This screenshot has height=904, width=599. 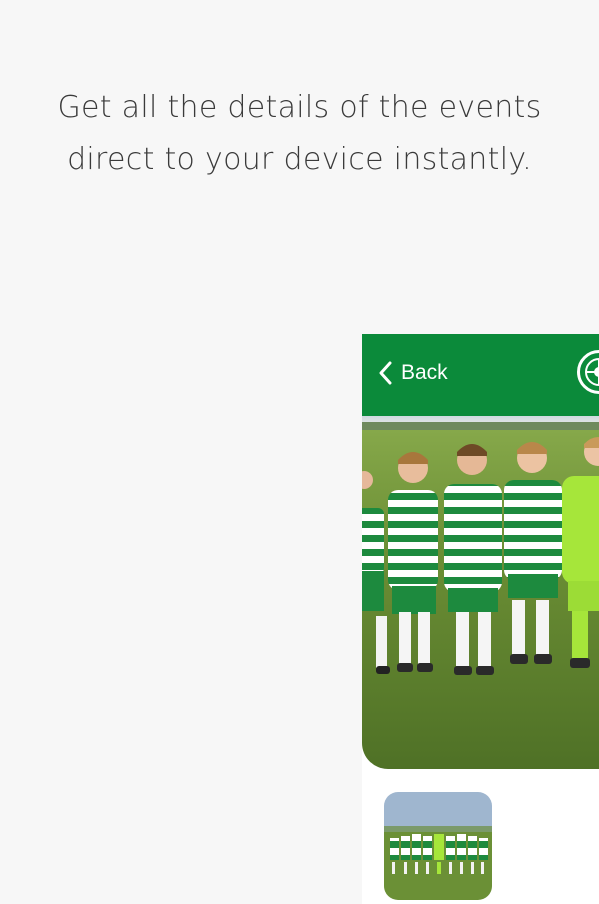 What do you see at coordinates (385, 373) in the screenshot?
I see `chevron-left-icon` at bounding box center [385, 373].